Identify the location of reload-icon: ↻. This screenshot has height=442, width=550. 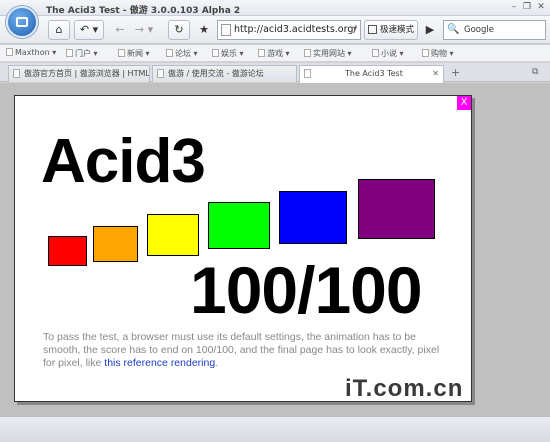
(179, 29).